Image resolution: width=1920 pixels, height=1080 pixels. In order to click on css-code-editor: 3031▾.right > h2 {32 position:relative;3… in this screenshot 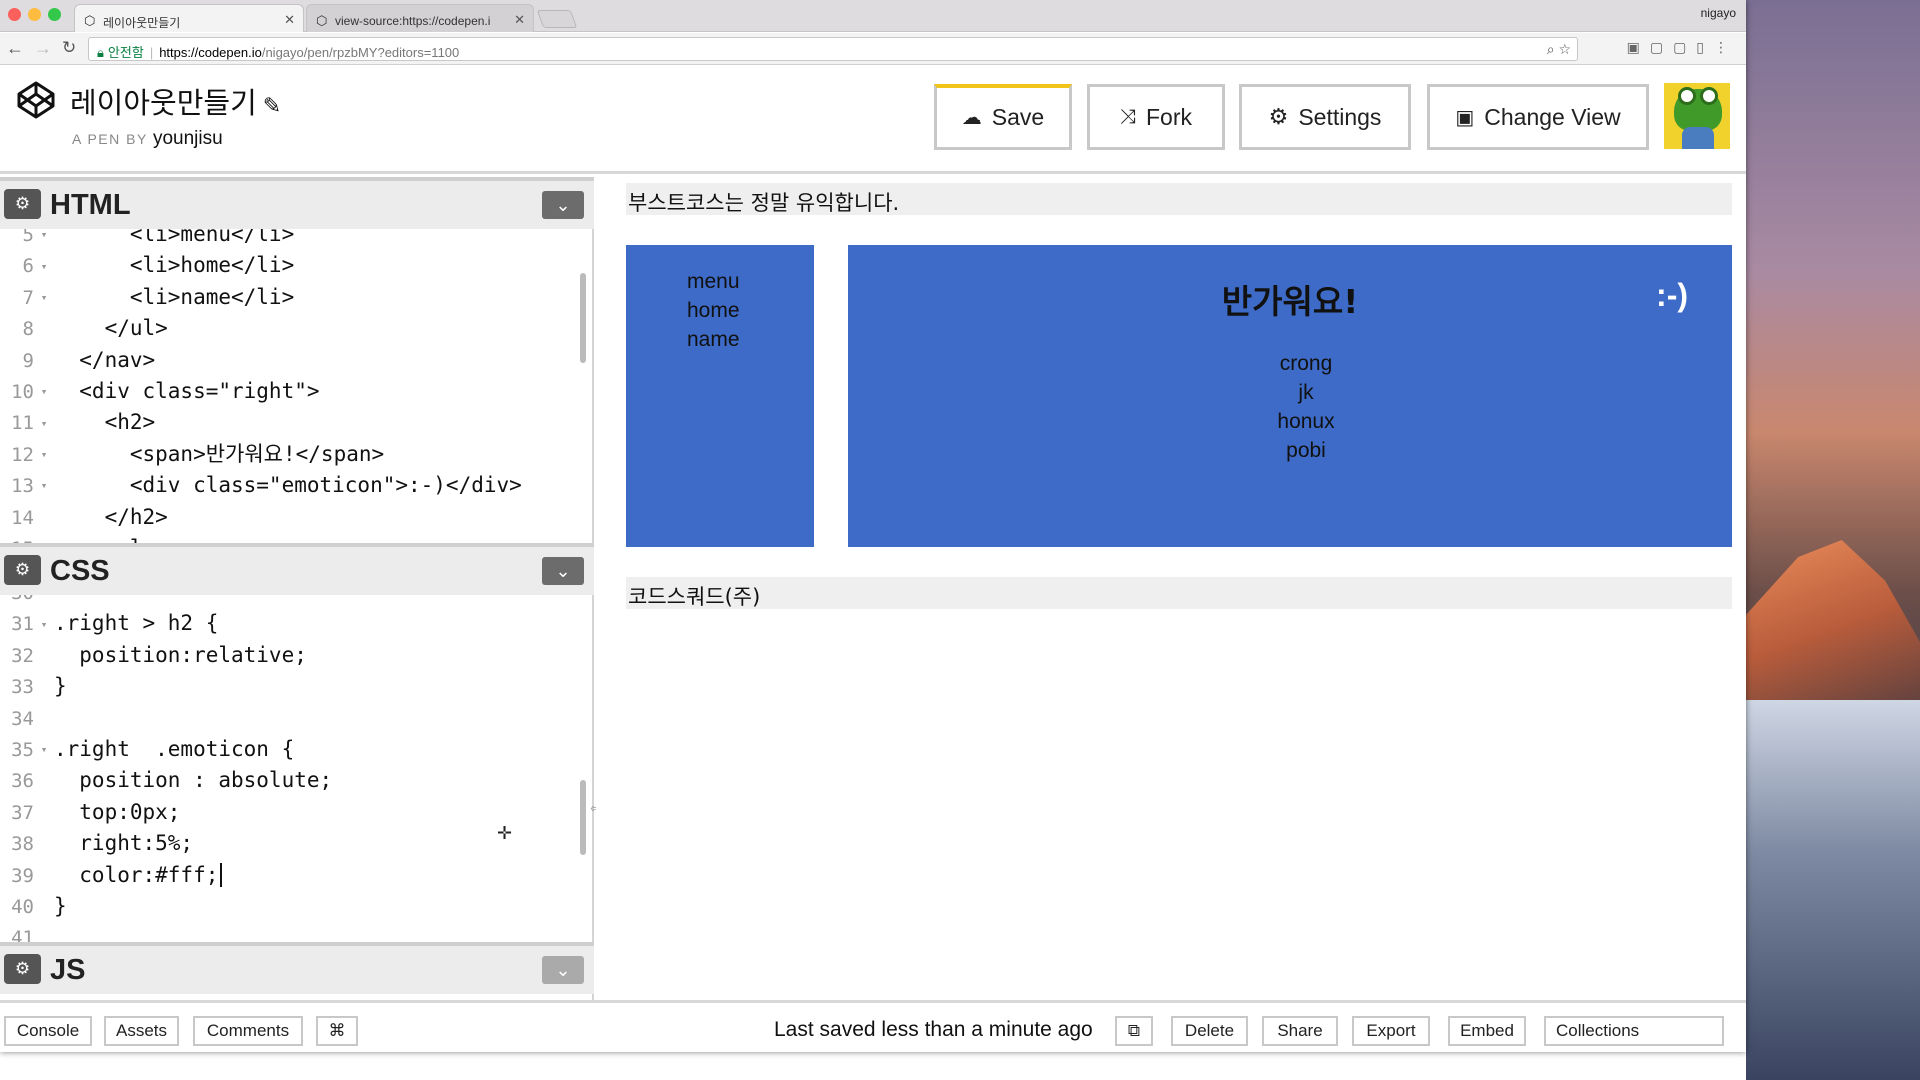, I will do `click(292, 769)`.